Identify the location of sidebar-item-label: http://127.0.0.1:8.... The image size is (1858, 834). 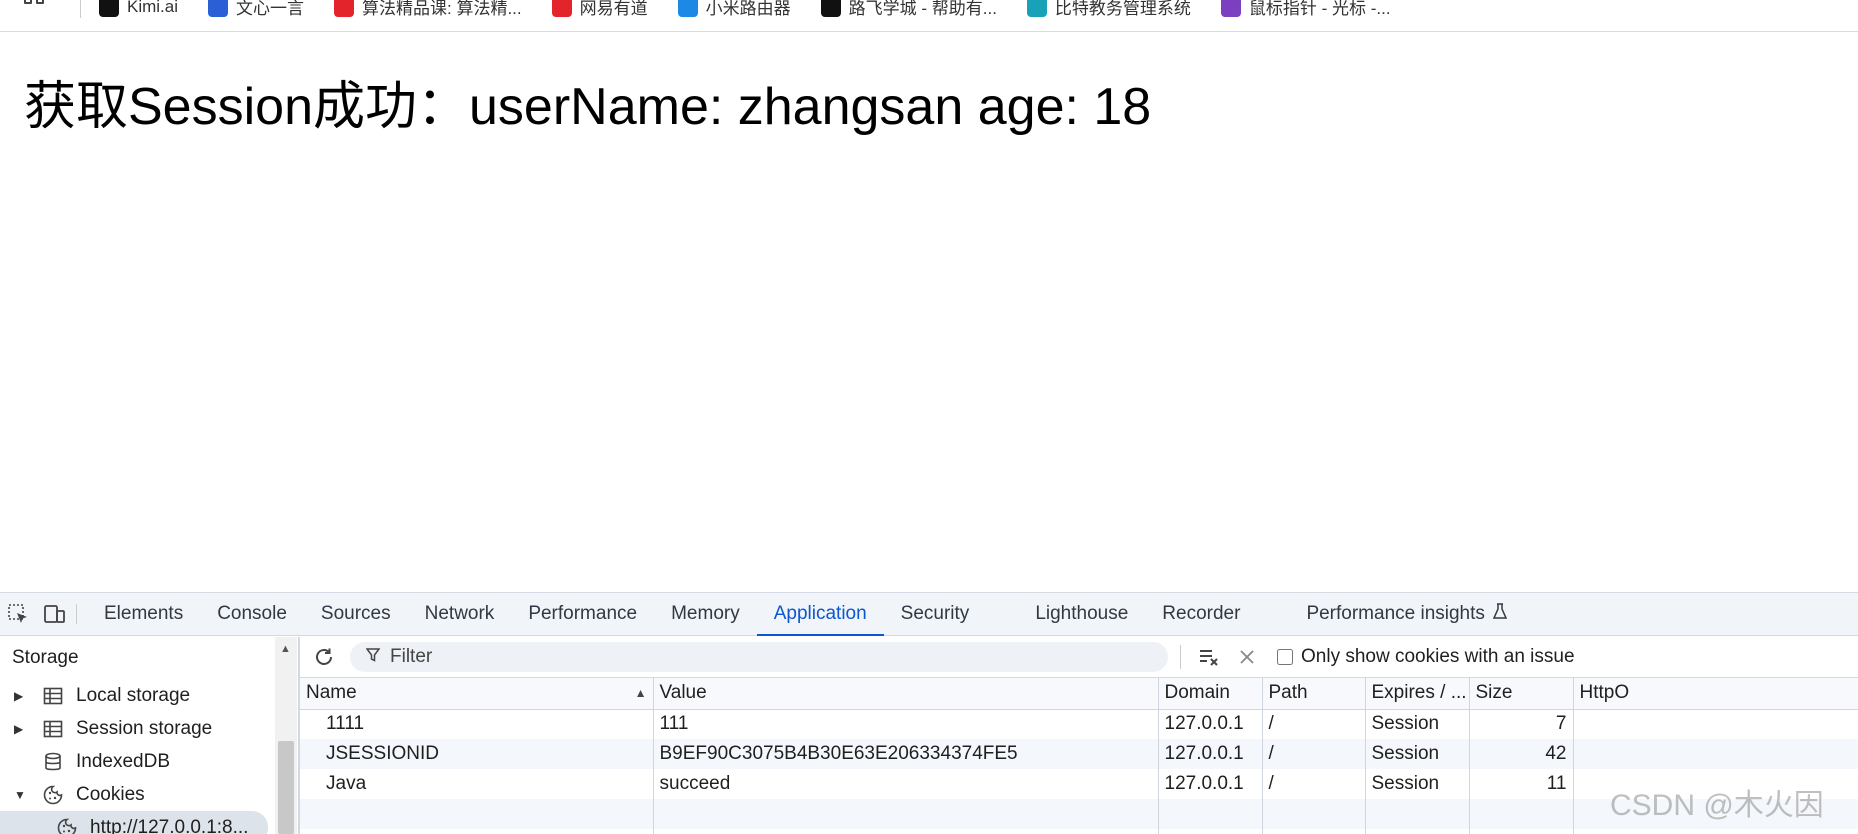
(169, 825).